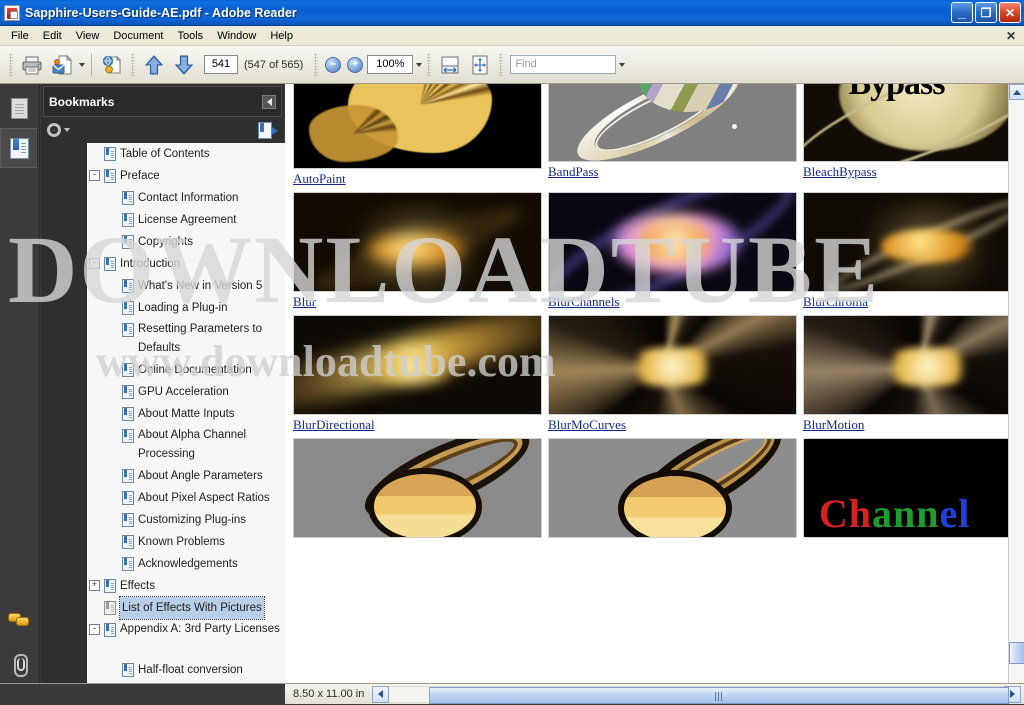  Describe the element at coordinates (201, 670) in the screenshot. I see `bookmark-item: Half-float conversion` at that location.